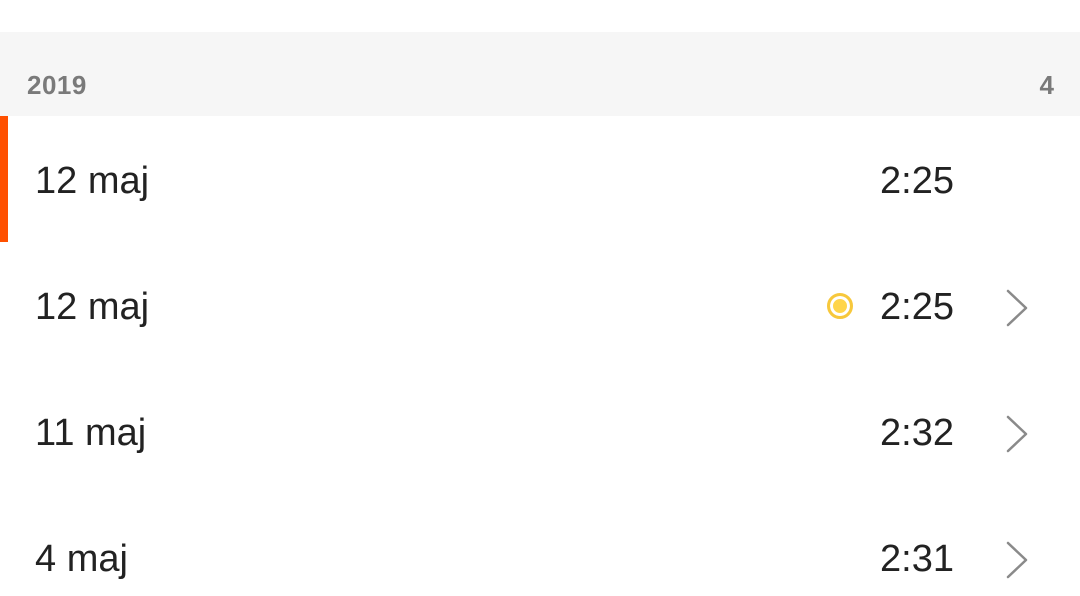 This screenshot has width=1080, height=596. I want to click on list-item-date: 11 maj, so click(91, 433).